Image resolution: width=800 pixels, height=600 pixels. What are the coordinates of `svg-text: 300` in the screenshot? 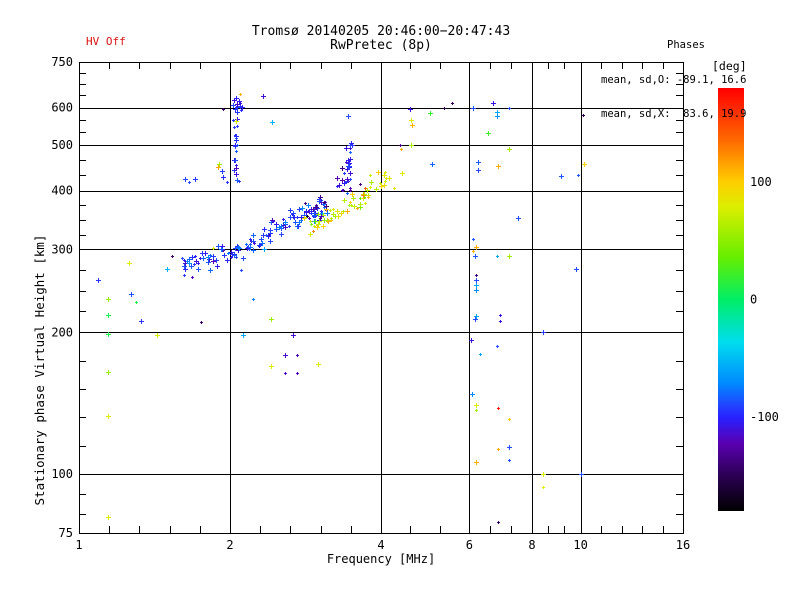 It's located at (62, 249).